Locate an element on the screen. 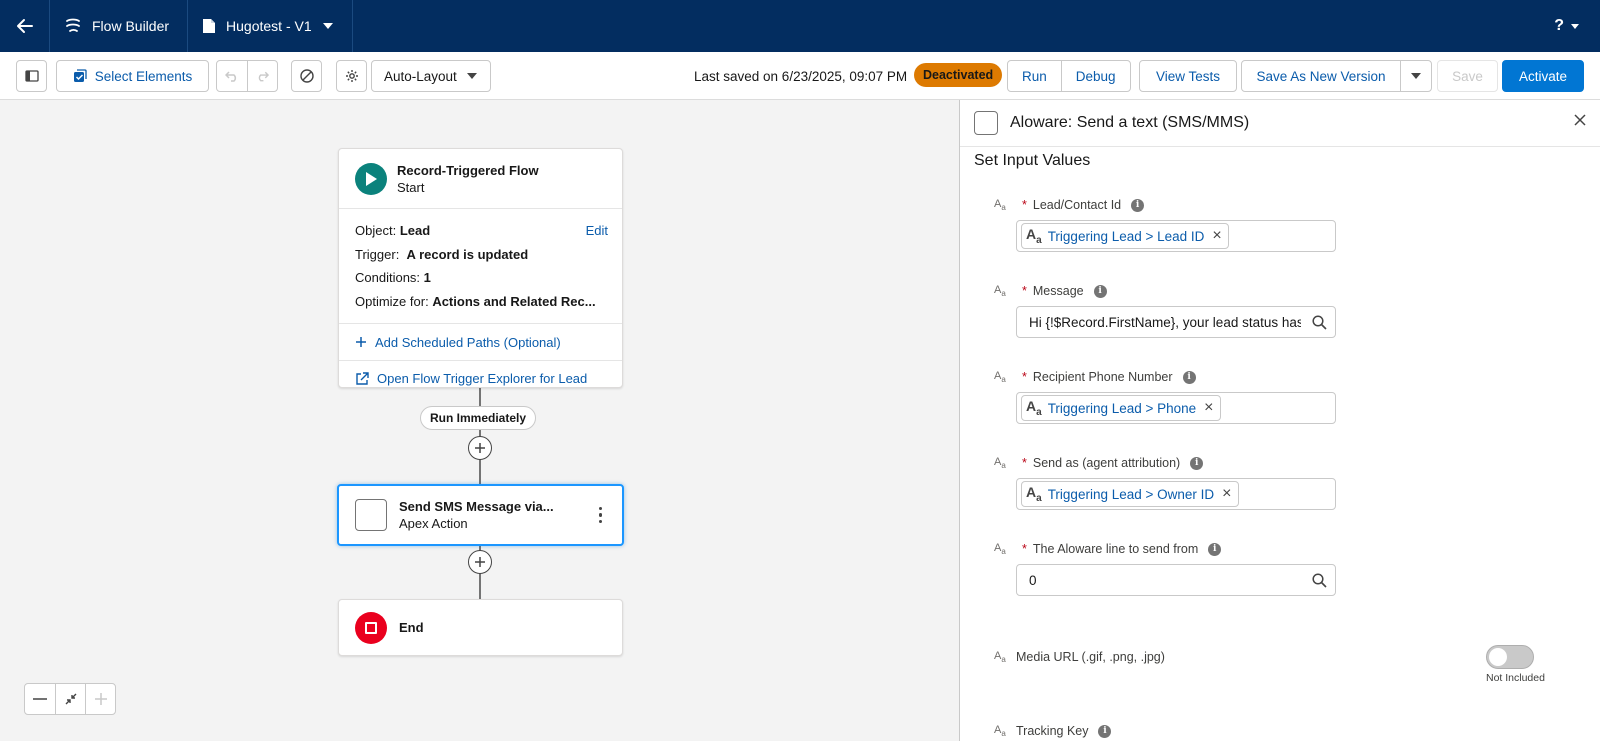 This screenshot has height=741, width=1600. toggle-panel-button is located at coordinates (31, 76).